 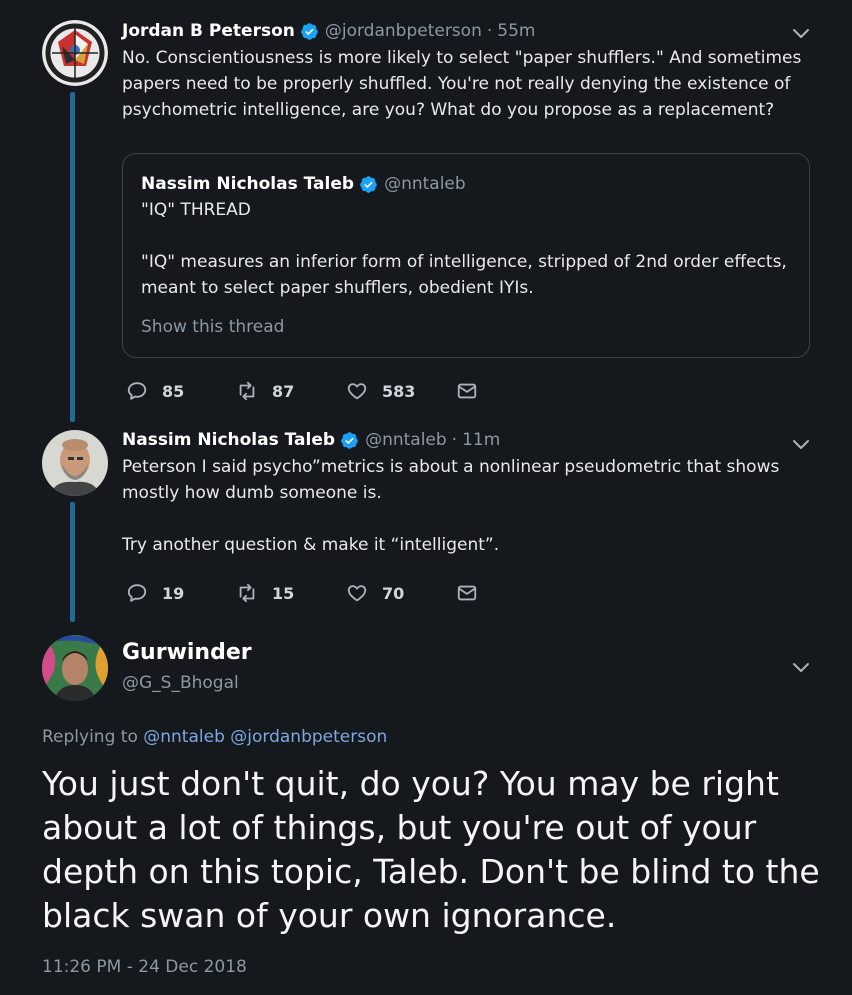 I want to click on author-name: Nassim Nicholas Taleb, so click(x=228, y=440).